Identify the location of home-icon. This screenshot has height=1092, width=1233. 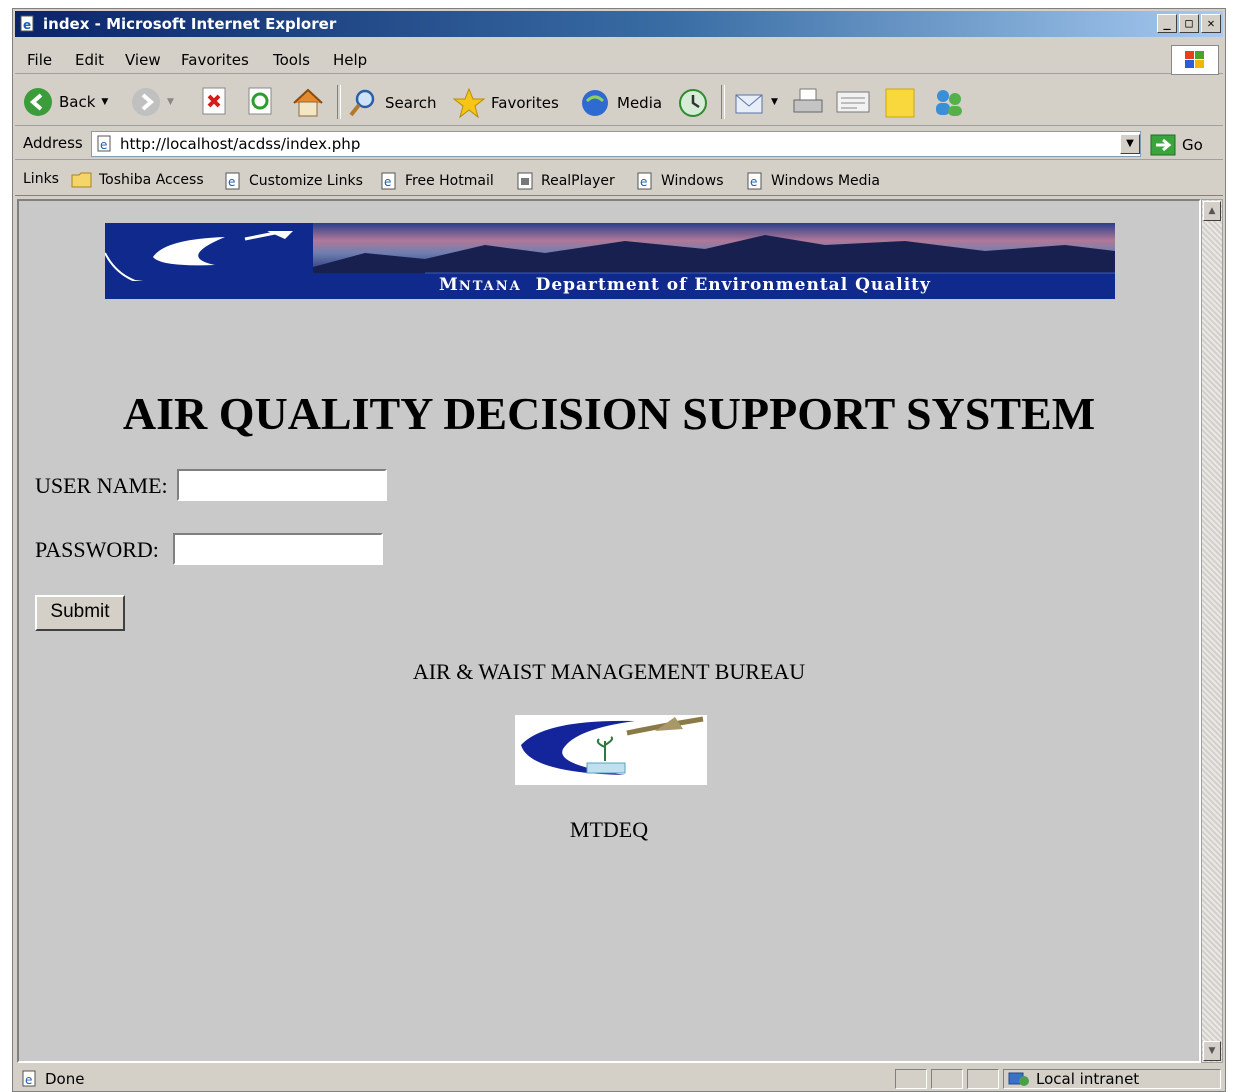
(308, 102).